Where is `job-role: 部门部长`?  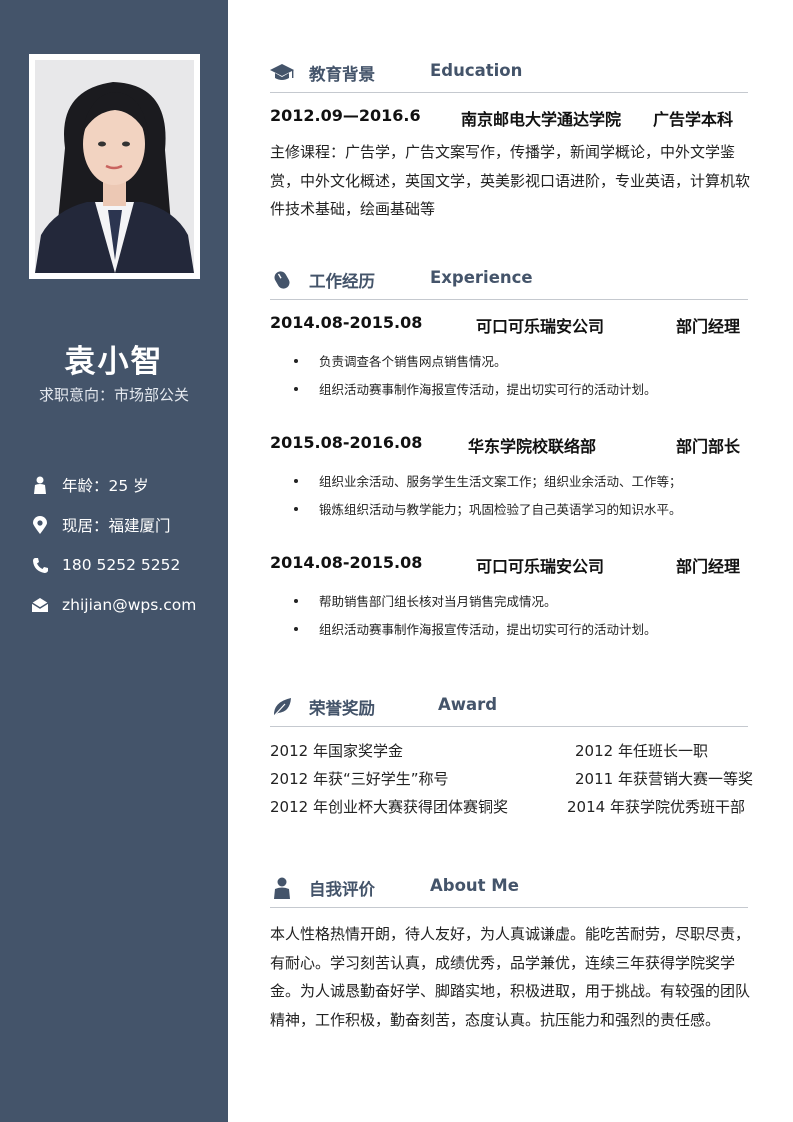 job-role: 部门部长 is located at coordinates (708, 446).